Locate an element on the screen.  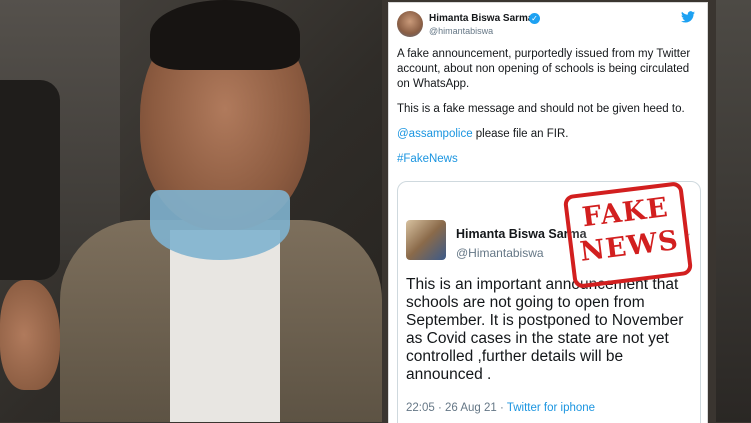
embedded-handle: @Himantabiswa is located at coordinates (500, 253).